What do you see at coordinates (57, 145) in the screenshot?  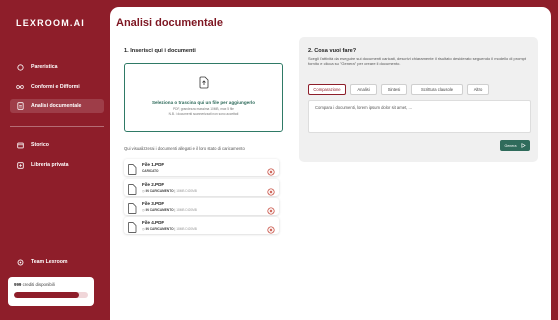 I see `sidebar-item-storico: Storico` at bounding box center [57, 145].